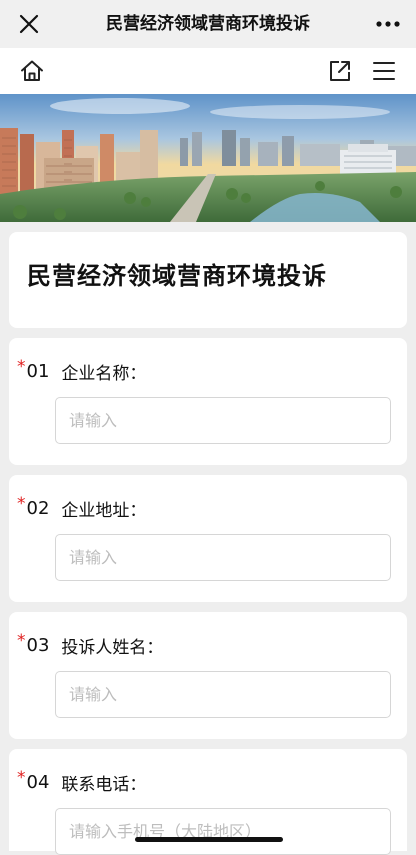 This screenshot has height=855, width=416. I want to click on question-label: * 04 联系电话：, so click(82, 781).